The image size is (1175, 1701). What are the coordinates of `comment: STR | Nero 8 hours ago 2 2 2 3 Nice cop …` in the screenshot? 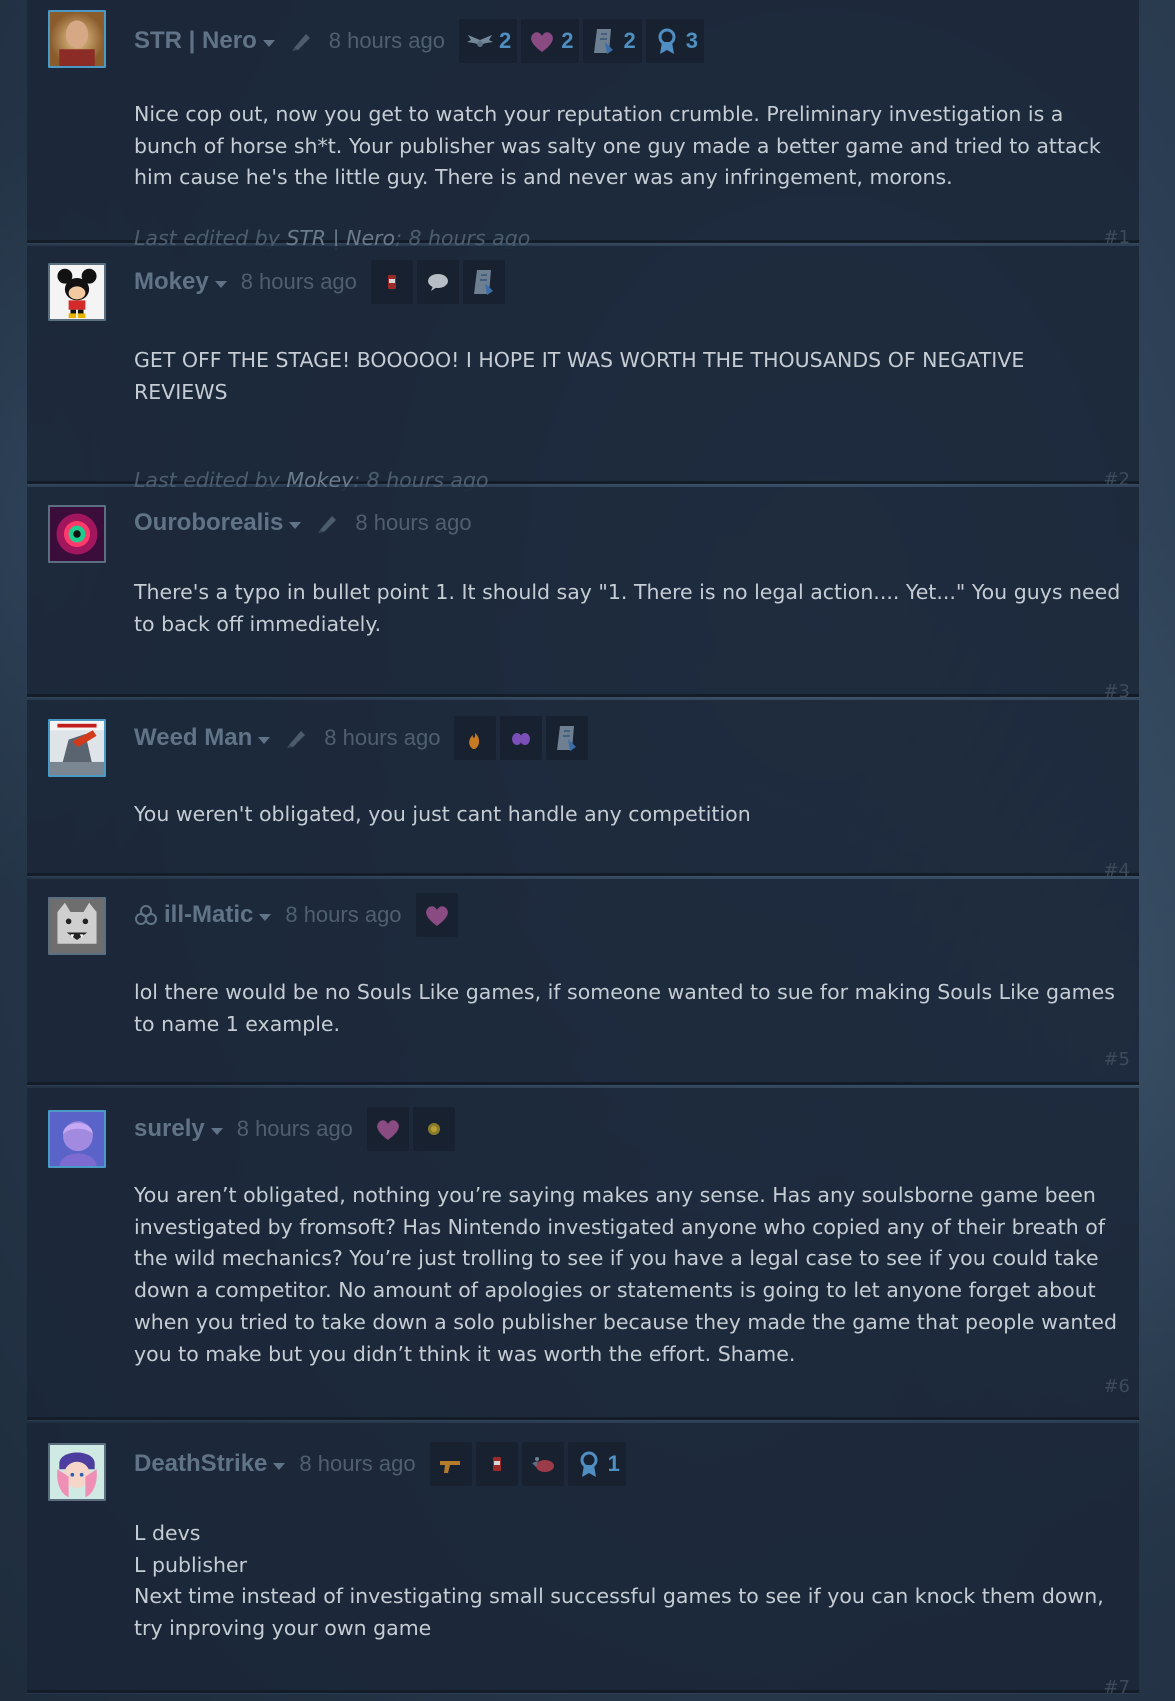 It's located at (583, 125).